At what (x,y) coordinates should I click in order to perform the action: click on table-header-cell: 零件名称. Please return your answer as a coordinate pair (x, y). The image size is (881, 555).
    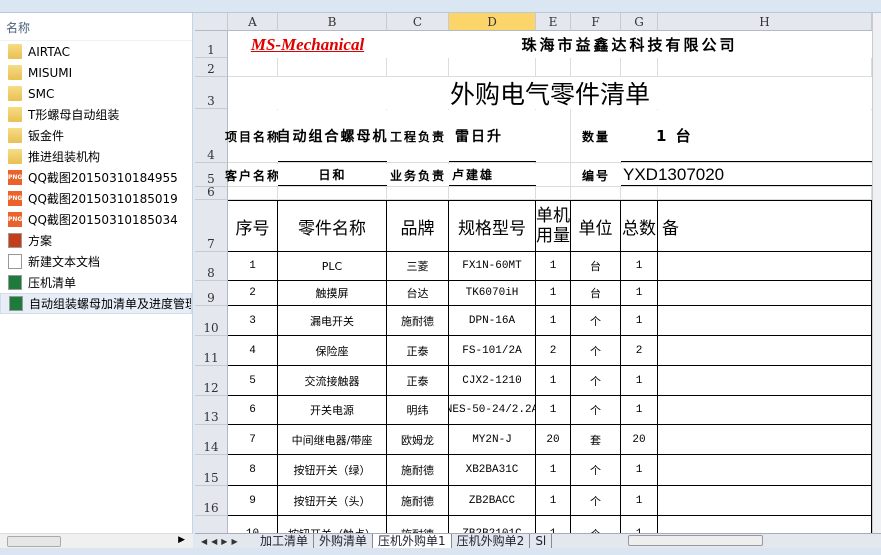
    Looking at the image, I should click on (332, 226).